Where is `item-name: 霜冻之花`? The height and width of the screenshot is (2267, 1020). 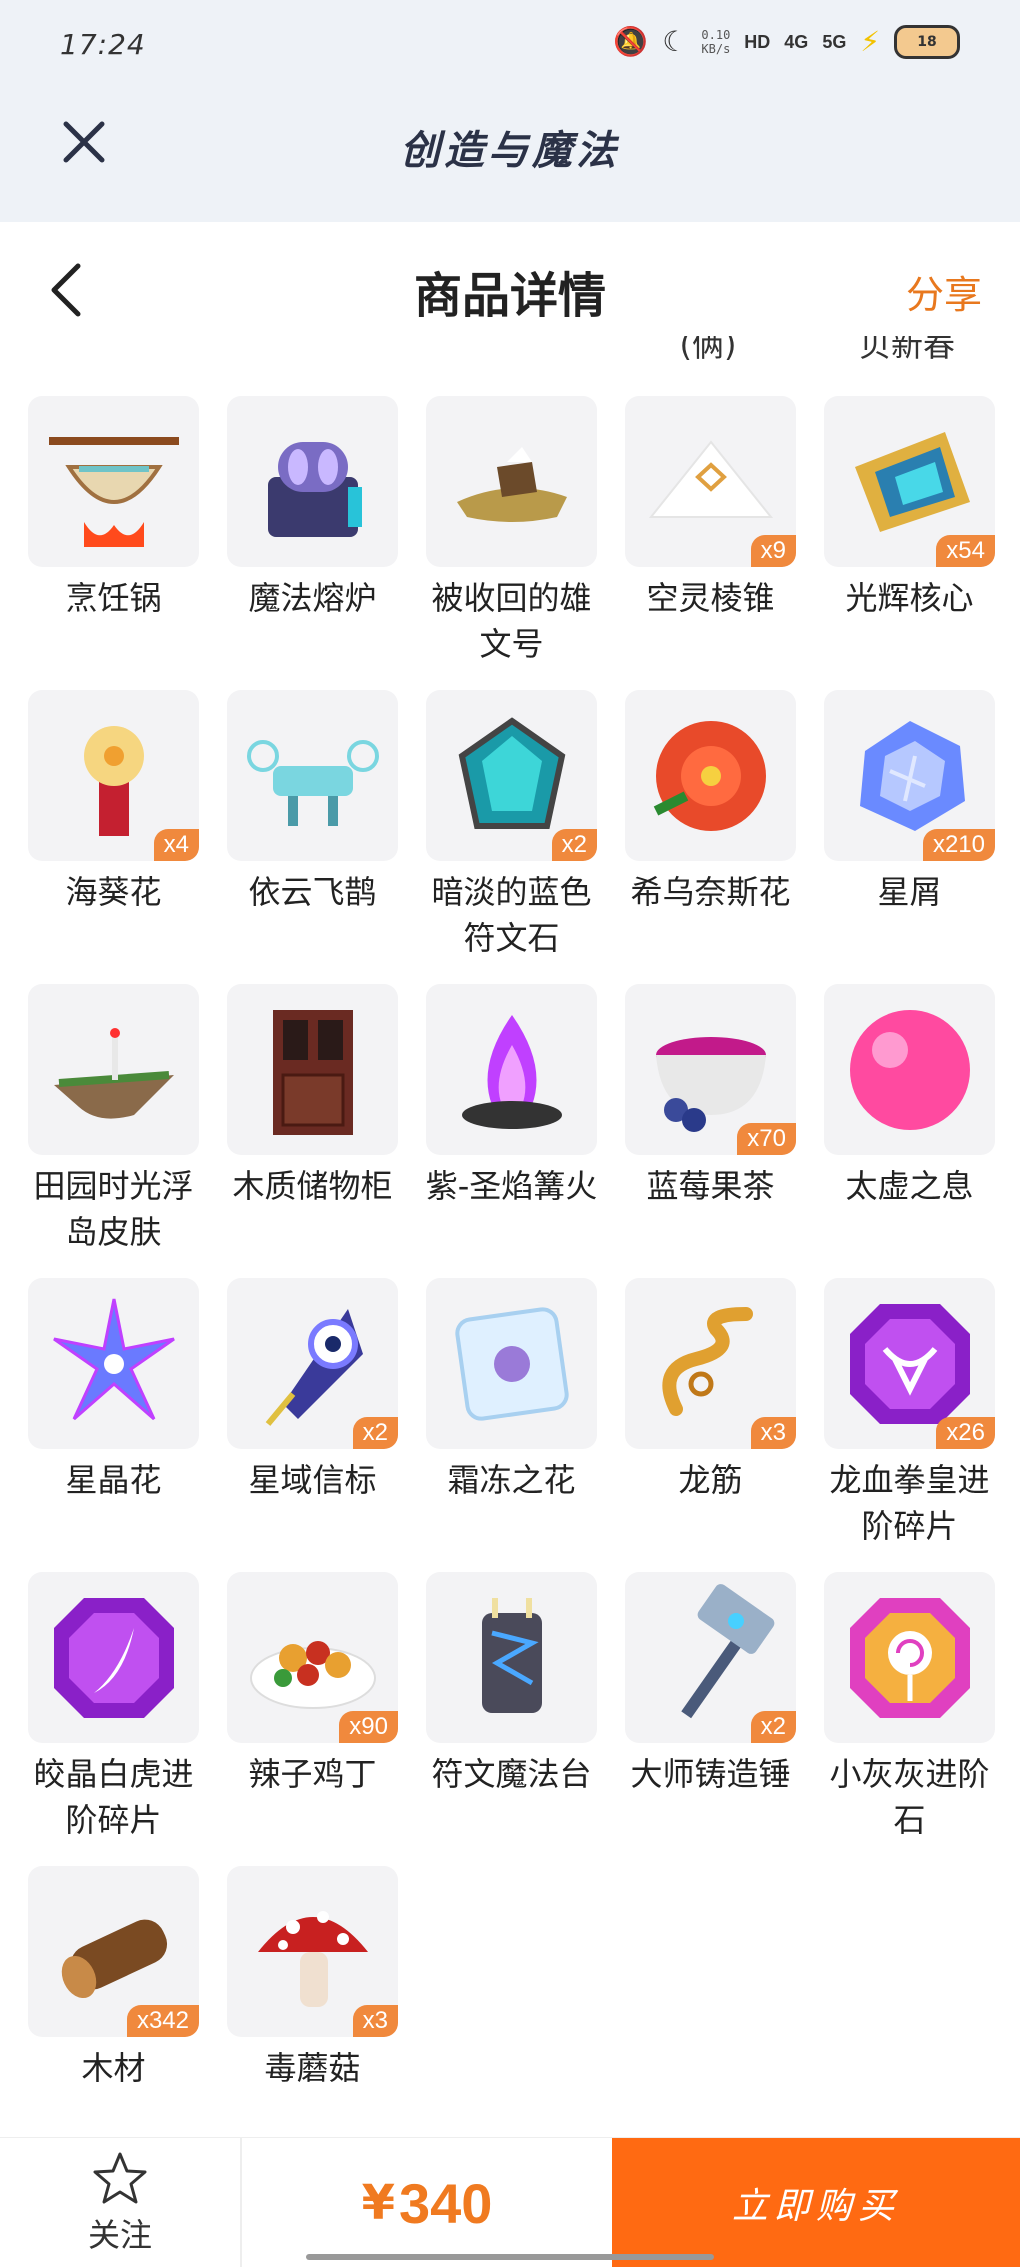 item-name: 霜冻之花 is located at coordinates (511, 1480).